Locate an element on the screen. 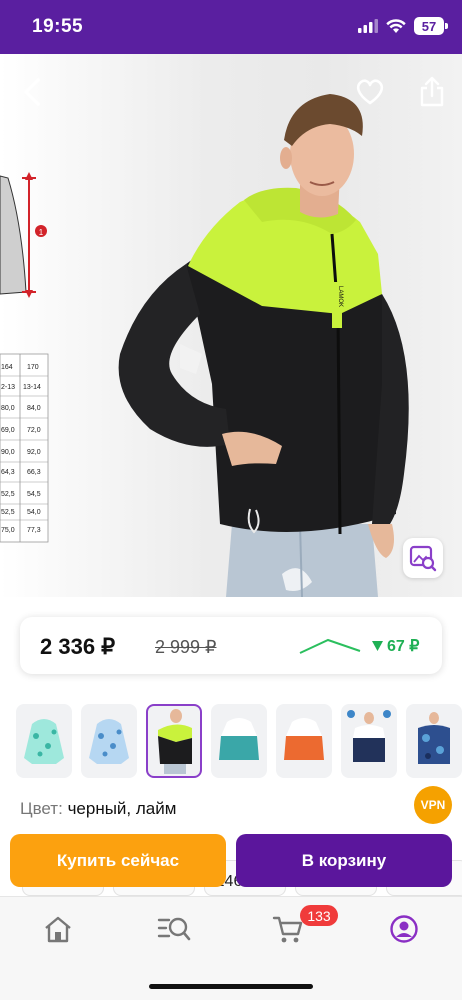  size-cell: 75,0 is located at coordinates (8, 530).